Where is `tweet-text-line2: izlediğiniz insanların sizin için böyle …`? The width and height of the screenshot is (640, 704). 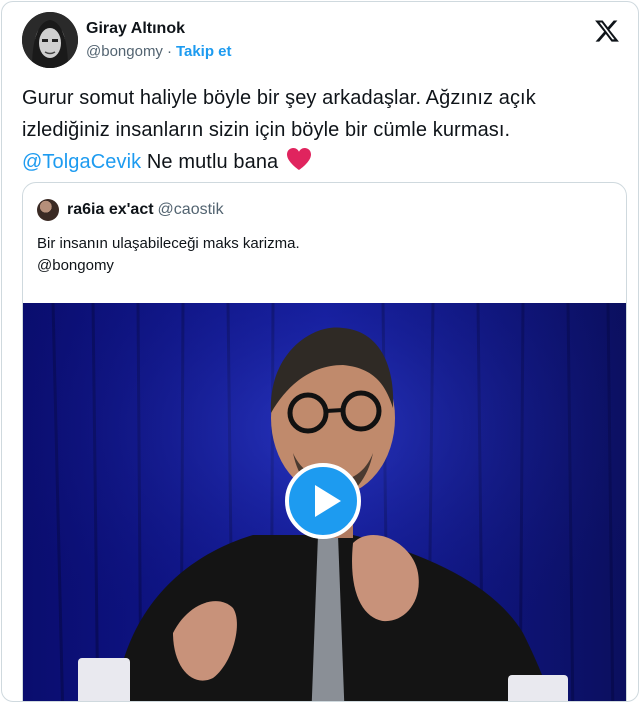 tweet-text-line2: izlediğiniz insanların sizin için böyle … is located at coordinates (266, 130).